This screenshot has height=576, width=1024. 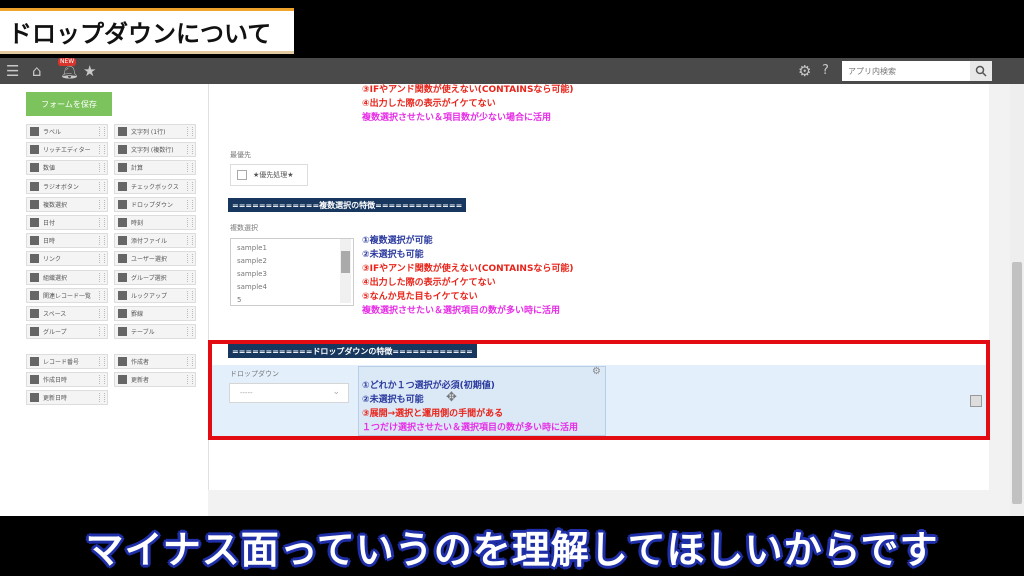 What do you see at coordinates (155, 222) in the screenshot?
I see `palette-field-item: 時刻` at bounding box center [155, 222].